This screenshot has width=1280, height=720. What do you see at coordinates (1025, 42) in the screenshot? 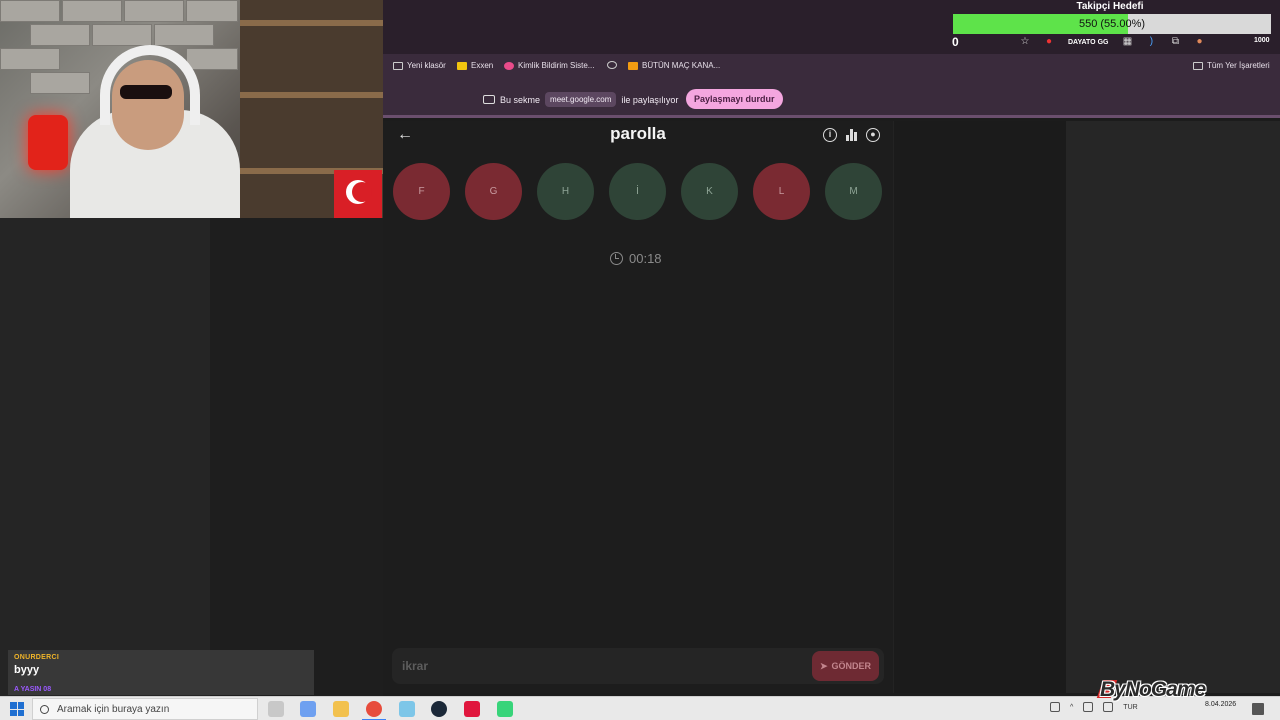
I see `star-icon: ☆` at bounding box center [1025, 42].